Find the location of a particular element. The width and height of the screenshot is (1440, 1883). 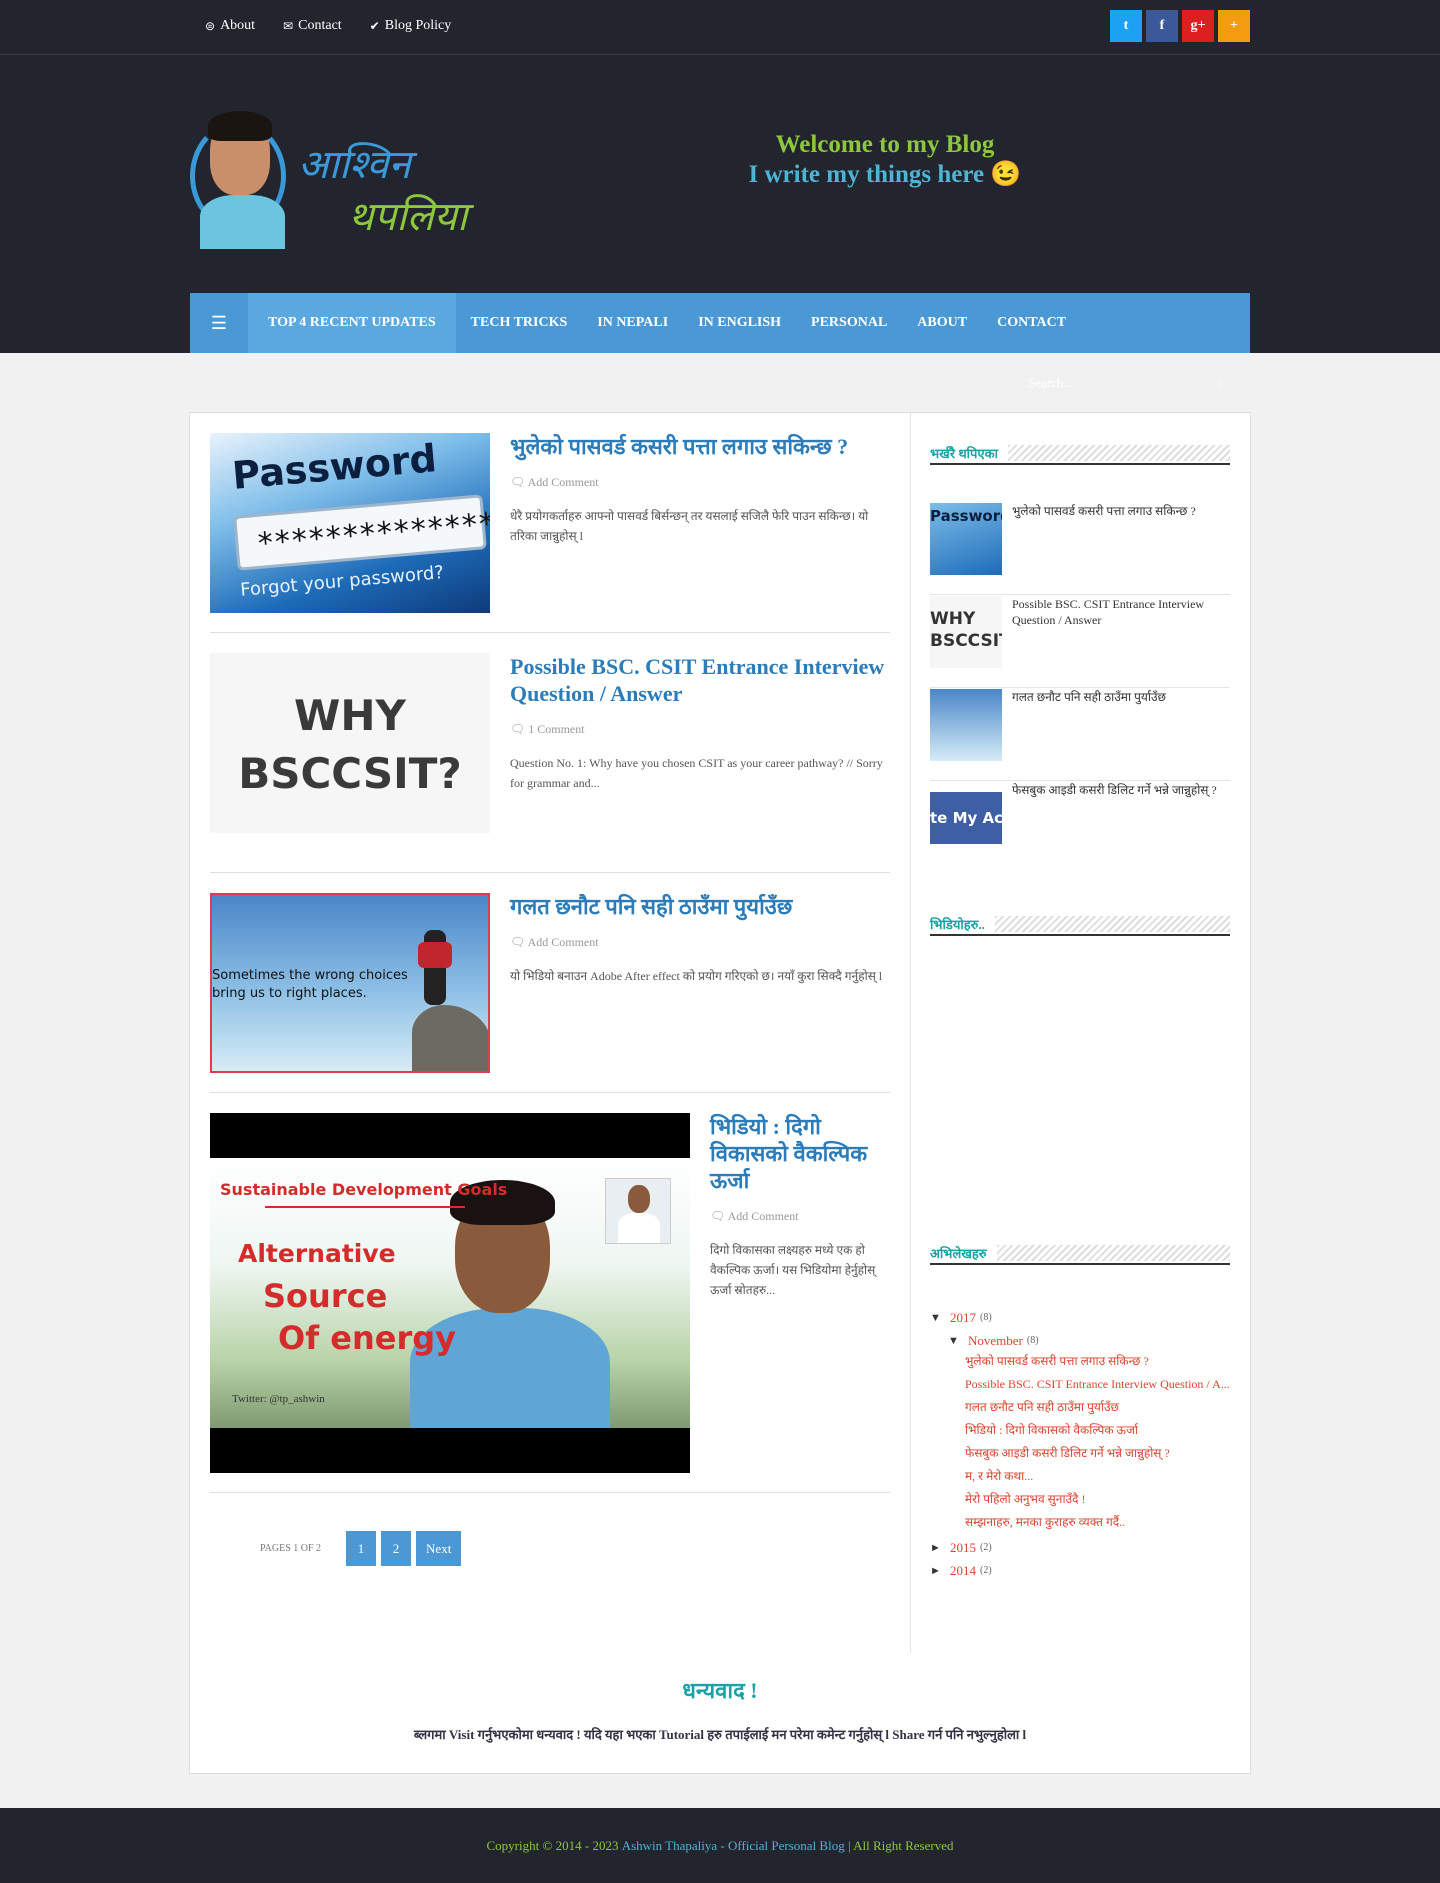

widget-title-archive: अभिलेखहरु is located at coordinates (1080, 1254).